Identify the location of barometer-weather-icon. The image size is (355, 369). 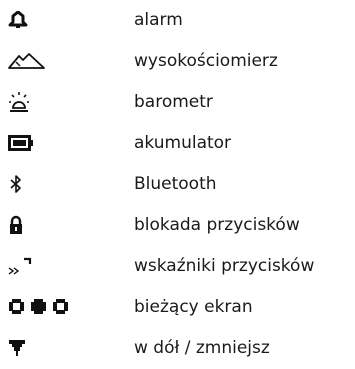
(19, 102).